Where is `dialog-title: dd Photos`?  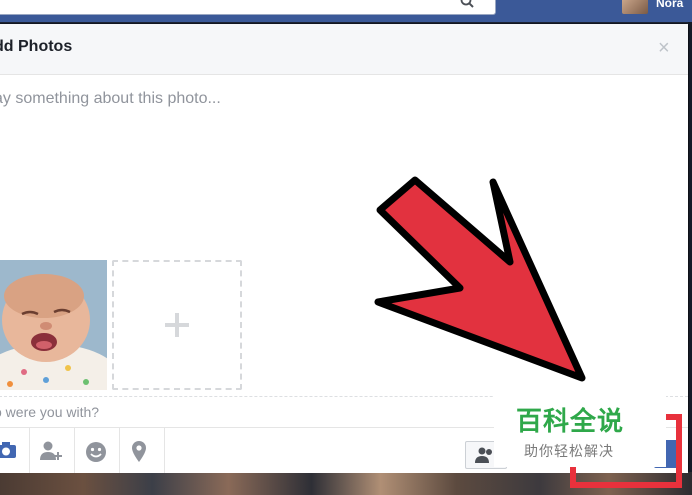 dialog-title: dd Photos is located at coordinates (36, 46).